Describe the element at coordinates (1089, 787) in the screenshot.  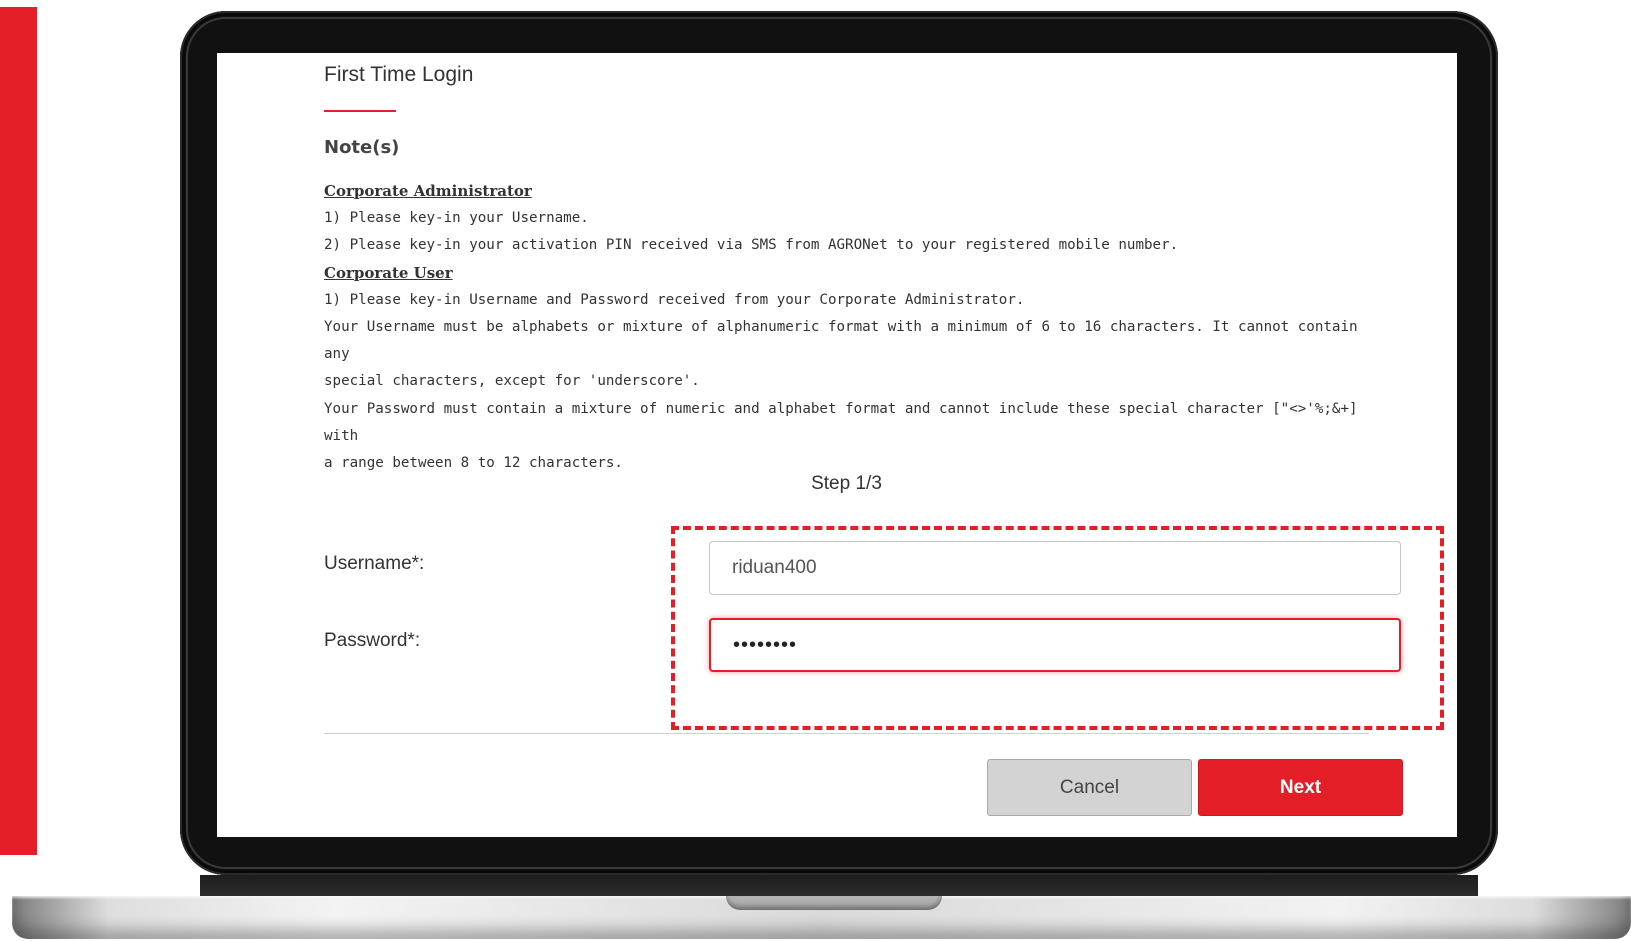
I see `cancel-button: Cancel` at that location.